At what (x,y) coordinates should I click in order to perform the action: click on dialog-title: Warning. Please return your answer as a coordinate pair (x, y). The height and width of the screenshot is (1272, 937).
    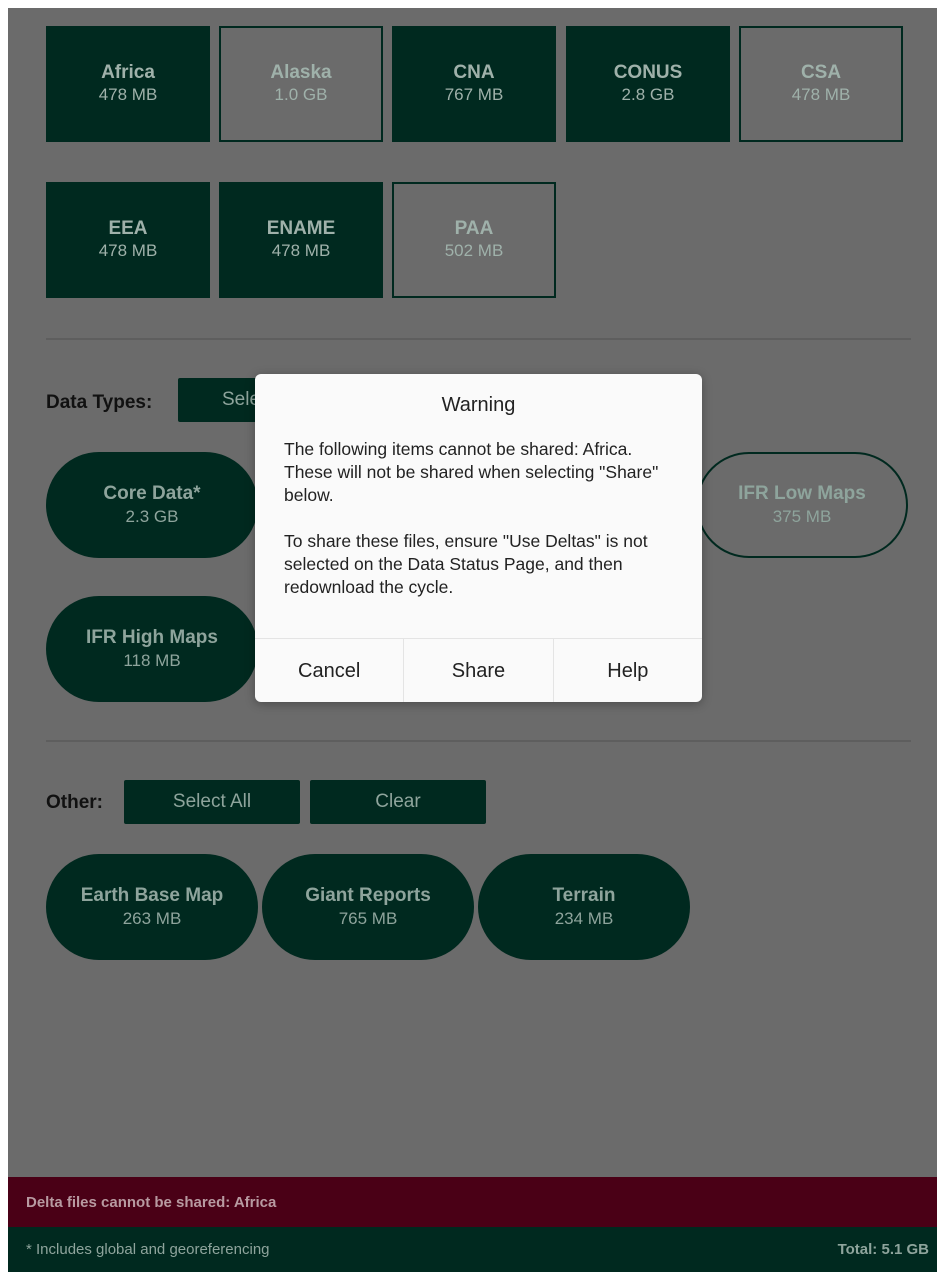
    Looking at the image, I should click on (478, 405).